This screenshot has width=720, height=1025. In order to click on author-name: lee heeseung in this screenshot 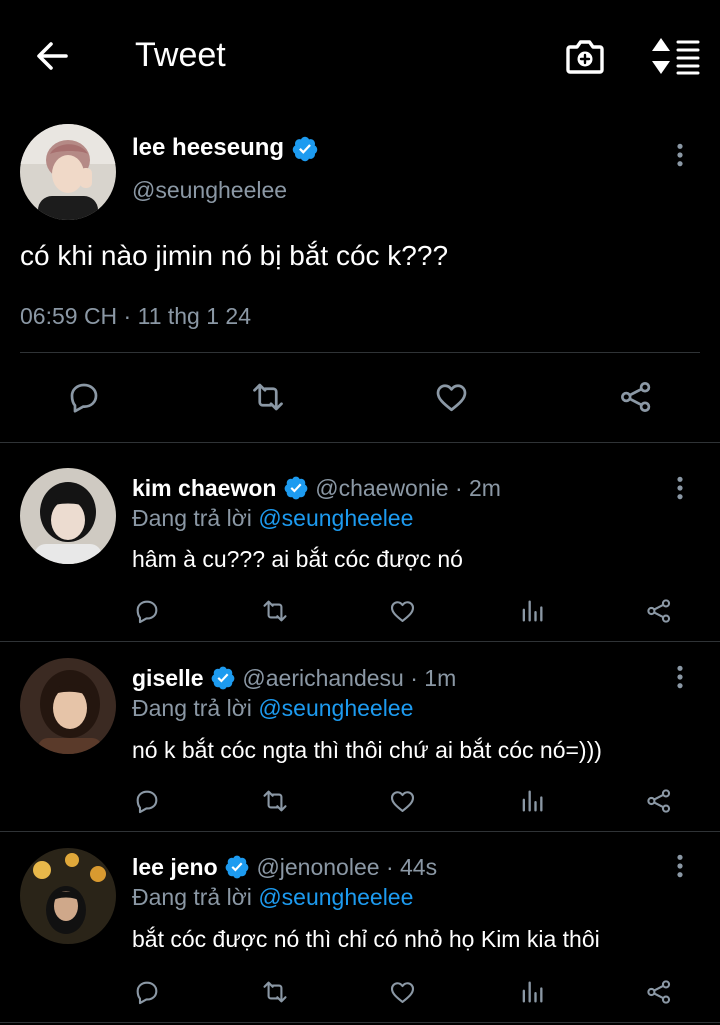, I will do `click(208, 147)`.